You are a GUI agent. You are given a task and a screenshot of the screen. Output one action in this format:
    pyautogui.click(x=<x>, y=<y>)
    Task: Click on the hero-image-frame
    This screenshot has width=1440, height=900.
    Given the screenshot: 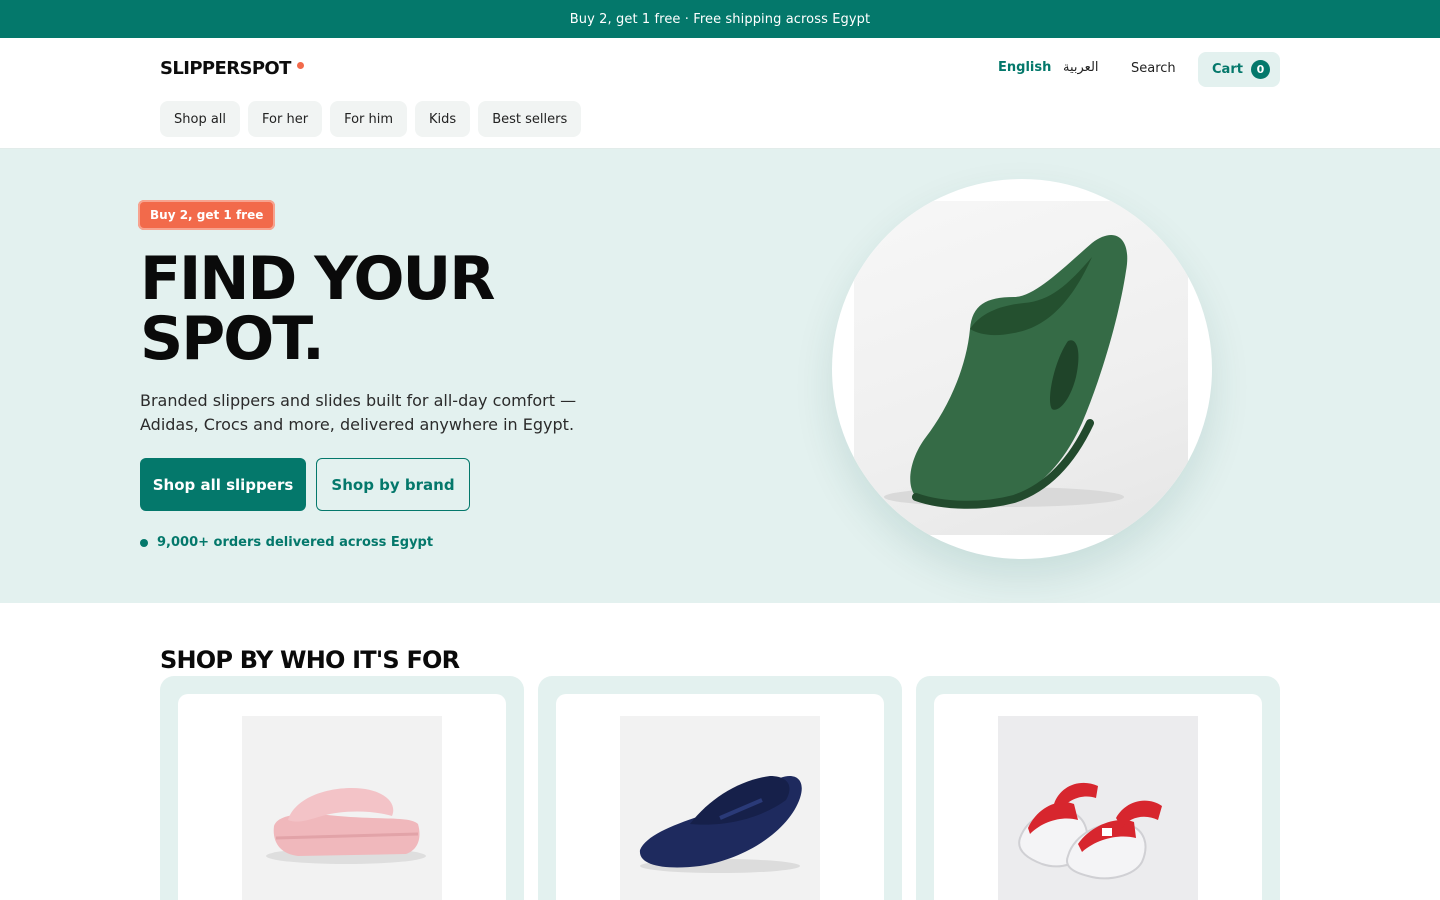 What is the action you would take?
    pyautogui.click(x=1022, y=369)
    